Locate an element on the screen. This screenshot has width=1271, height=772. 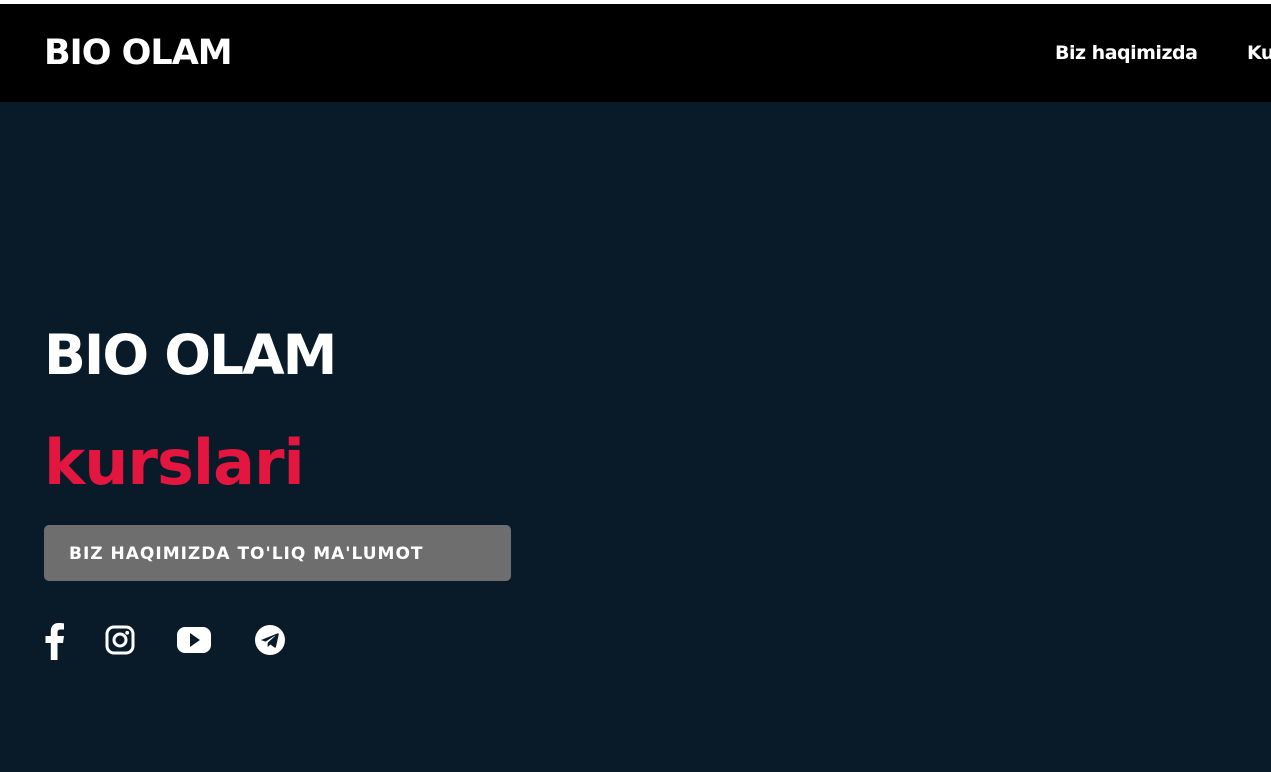
nav-link-about: Biz haqimizda is located at coordinates (1126, 53).